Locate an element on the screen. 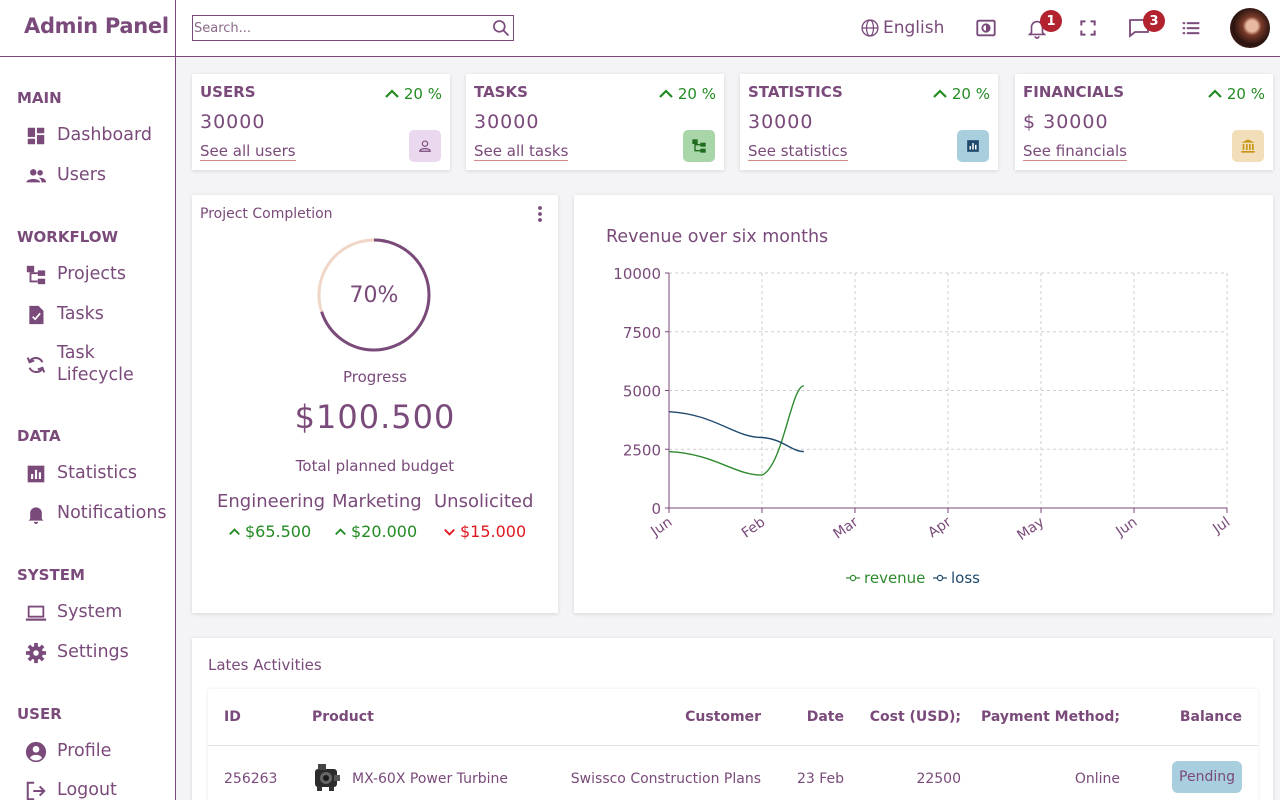 The image size is (1280, 800). column-header-cost: Cost (USD); is located at coordinates (915, 717).